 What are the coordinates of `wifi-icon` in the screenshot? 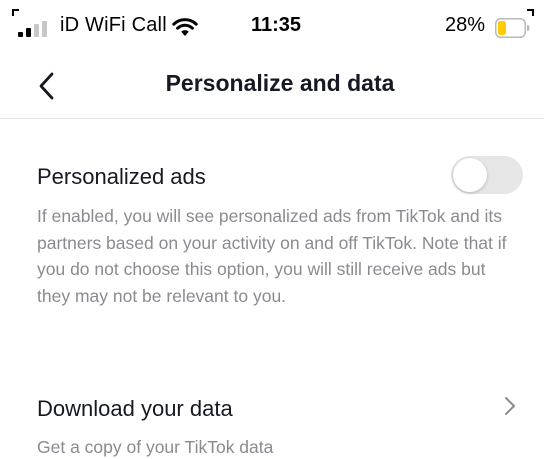 It's located at (185, 27).